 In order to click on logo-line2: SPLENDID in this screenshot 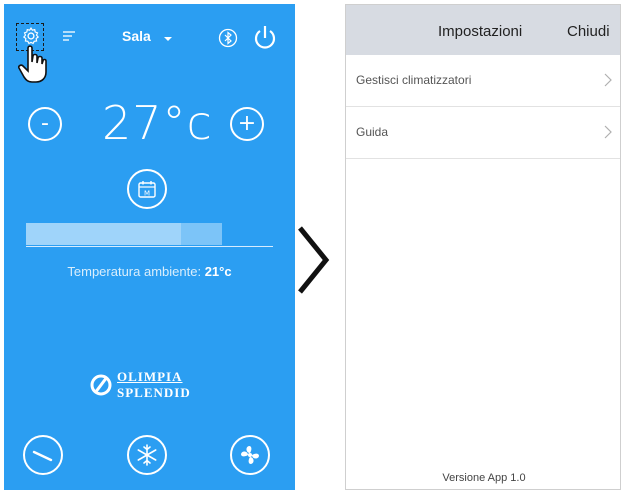, I will do `click(154, 392)`.